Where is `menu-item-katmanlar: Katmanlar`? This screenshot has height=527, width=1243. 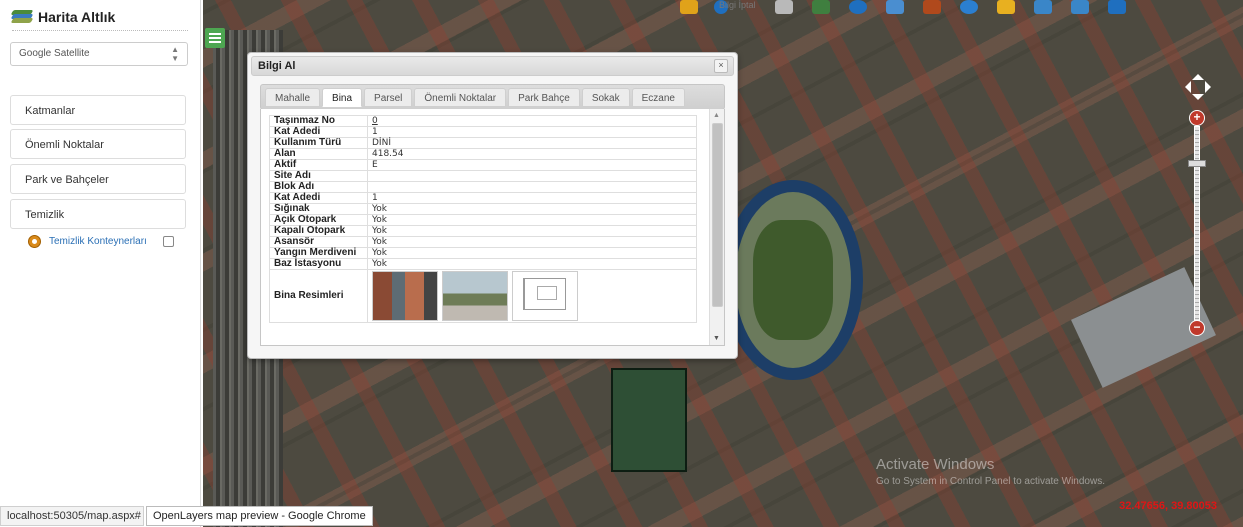 menu-item-katmanlar: Katmanlar is located at coordinates (98, 110).